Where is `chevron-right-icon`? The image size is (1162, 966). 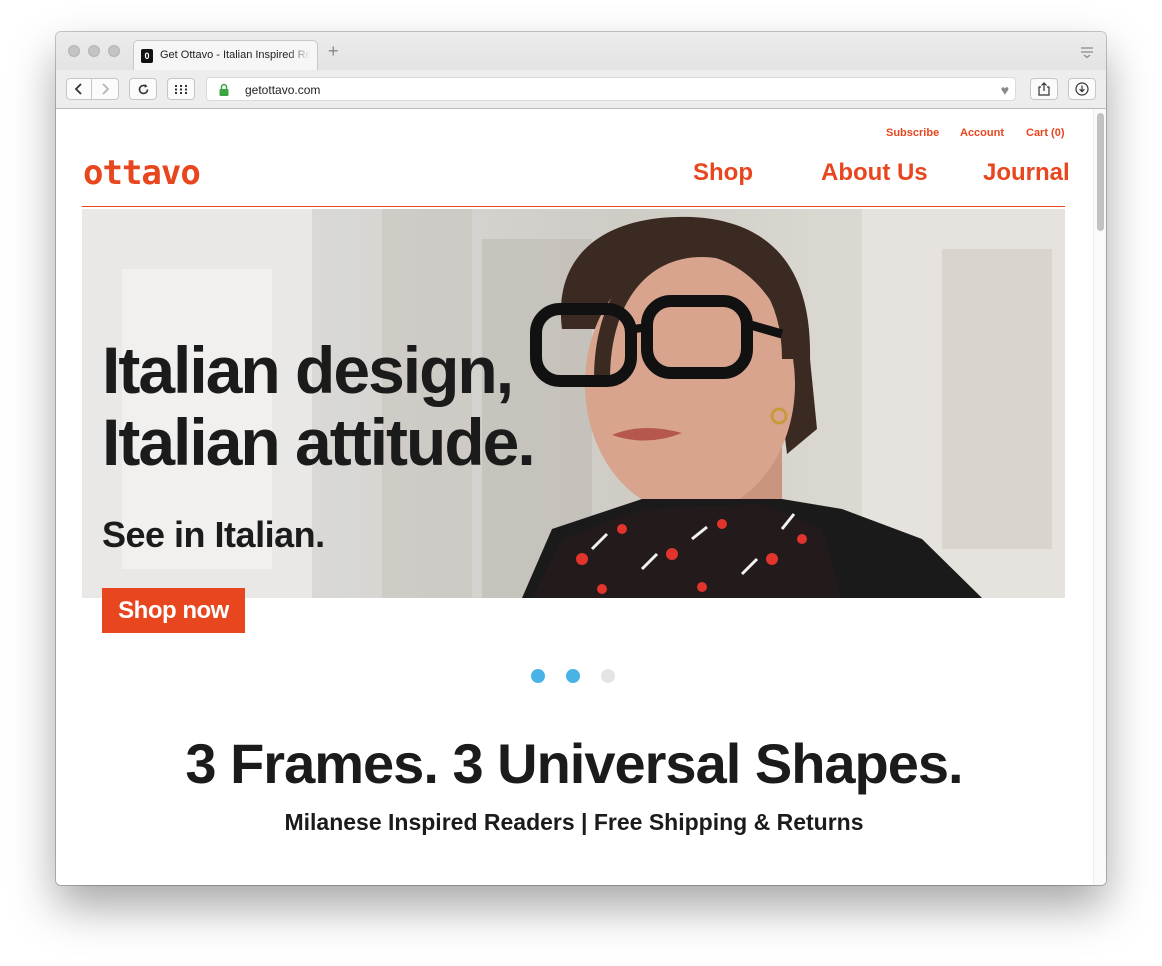
chevron-right-icon is located at coordinates (106, 89).